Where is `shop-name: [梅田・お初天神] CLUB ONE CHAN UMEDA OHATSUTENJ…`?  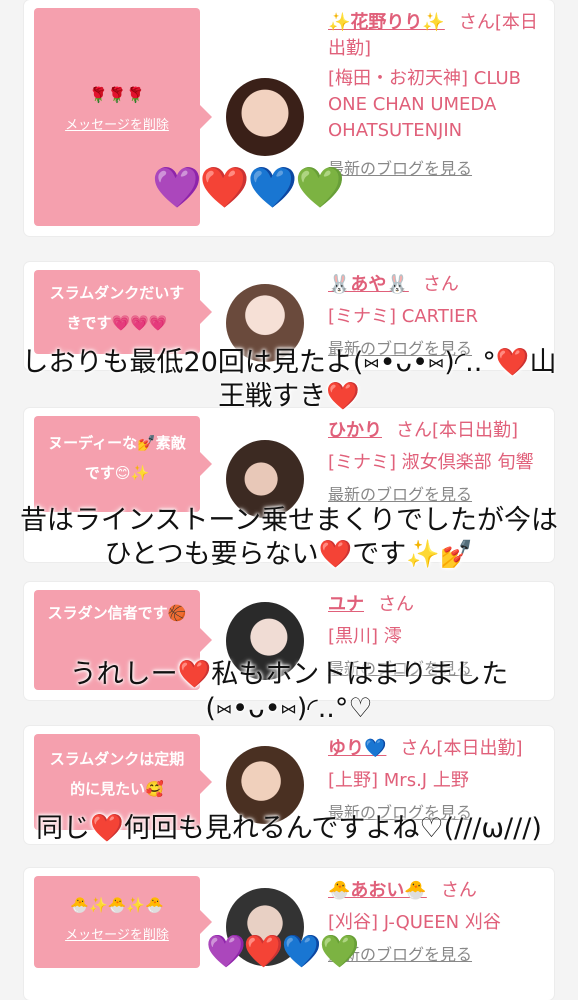
shop-name: [梅田・お初天神] CLUB ONE CHAN UMEDA OHATSUTENJ… is located at coordinates (424, 104).